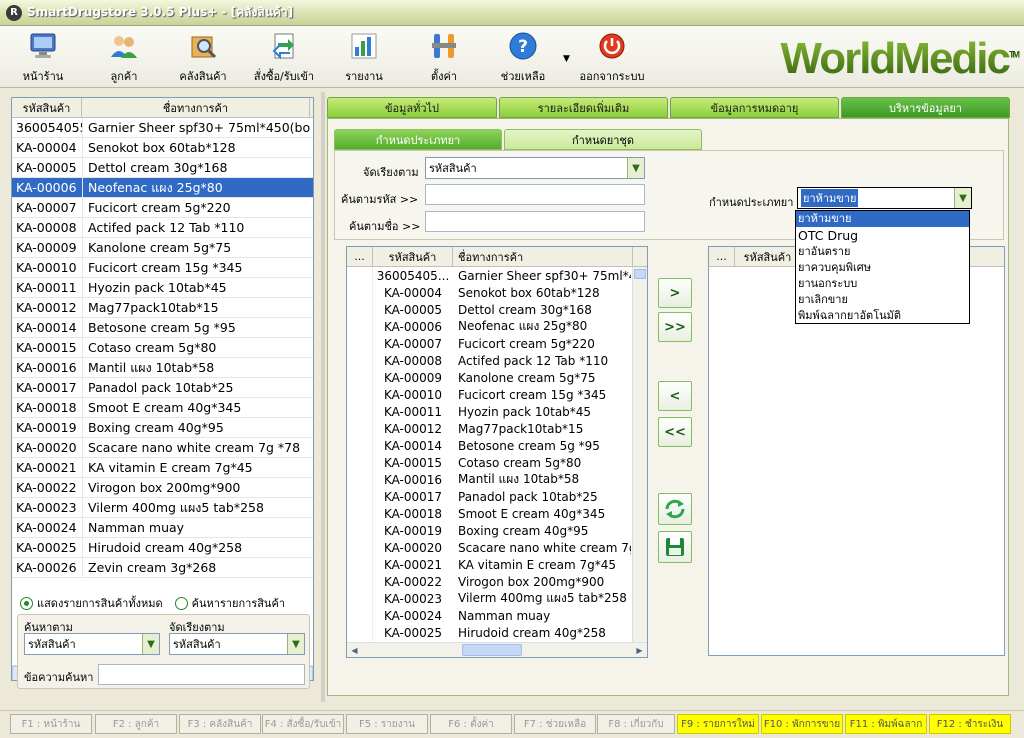  I want to click on scroll-right-icon: ▶, so click(639, 650).